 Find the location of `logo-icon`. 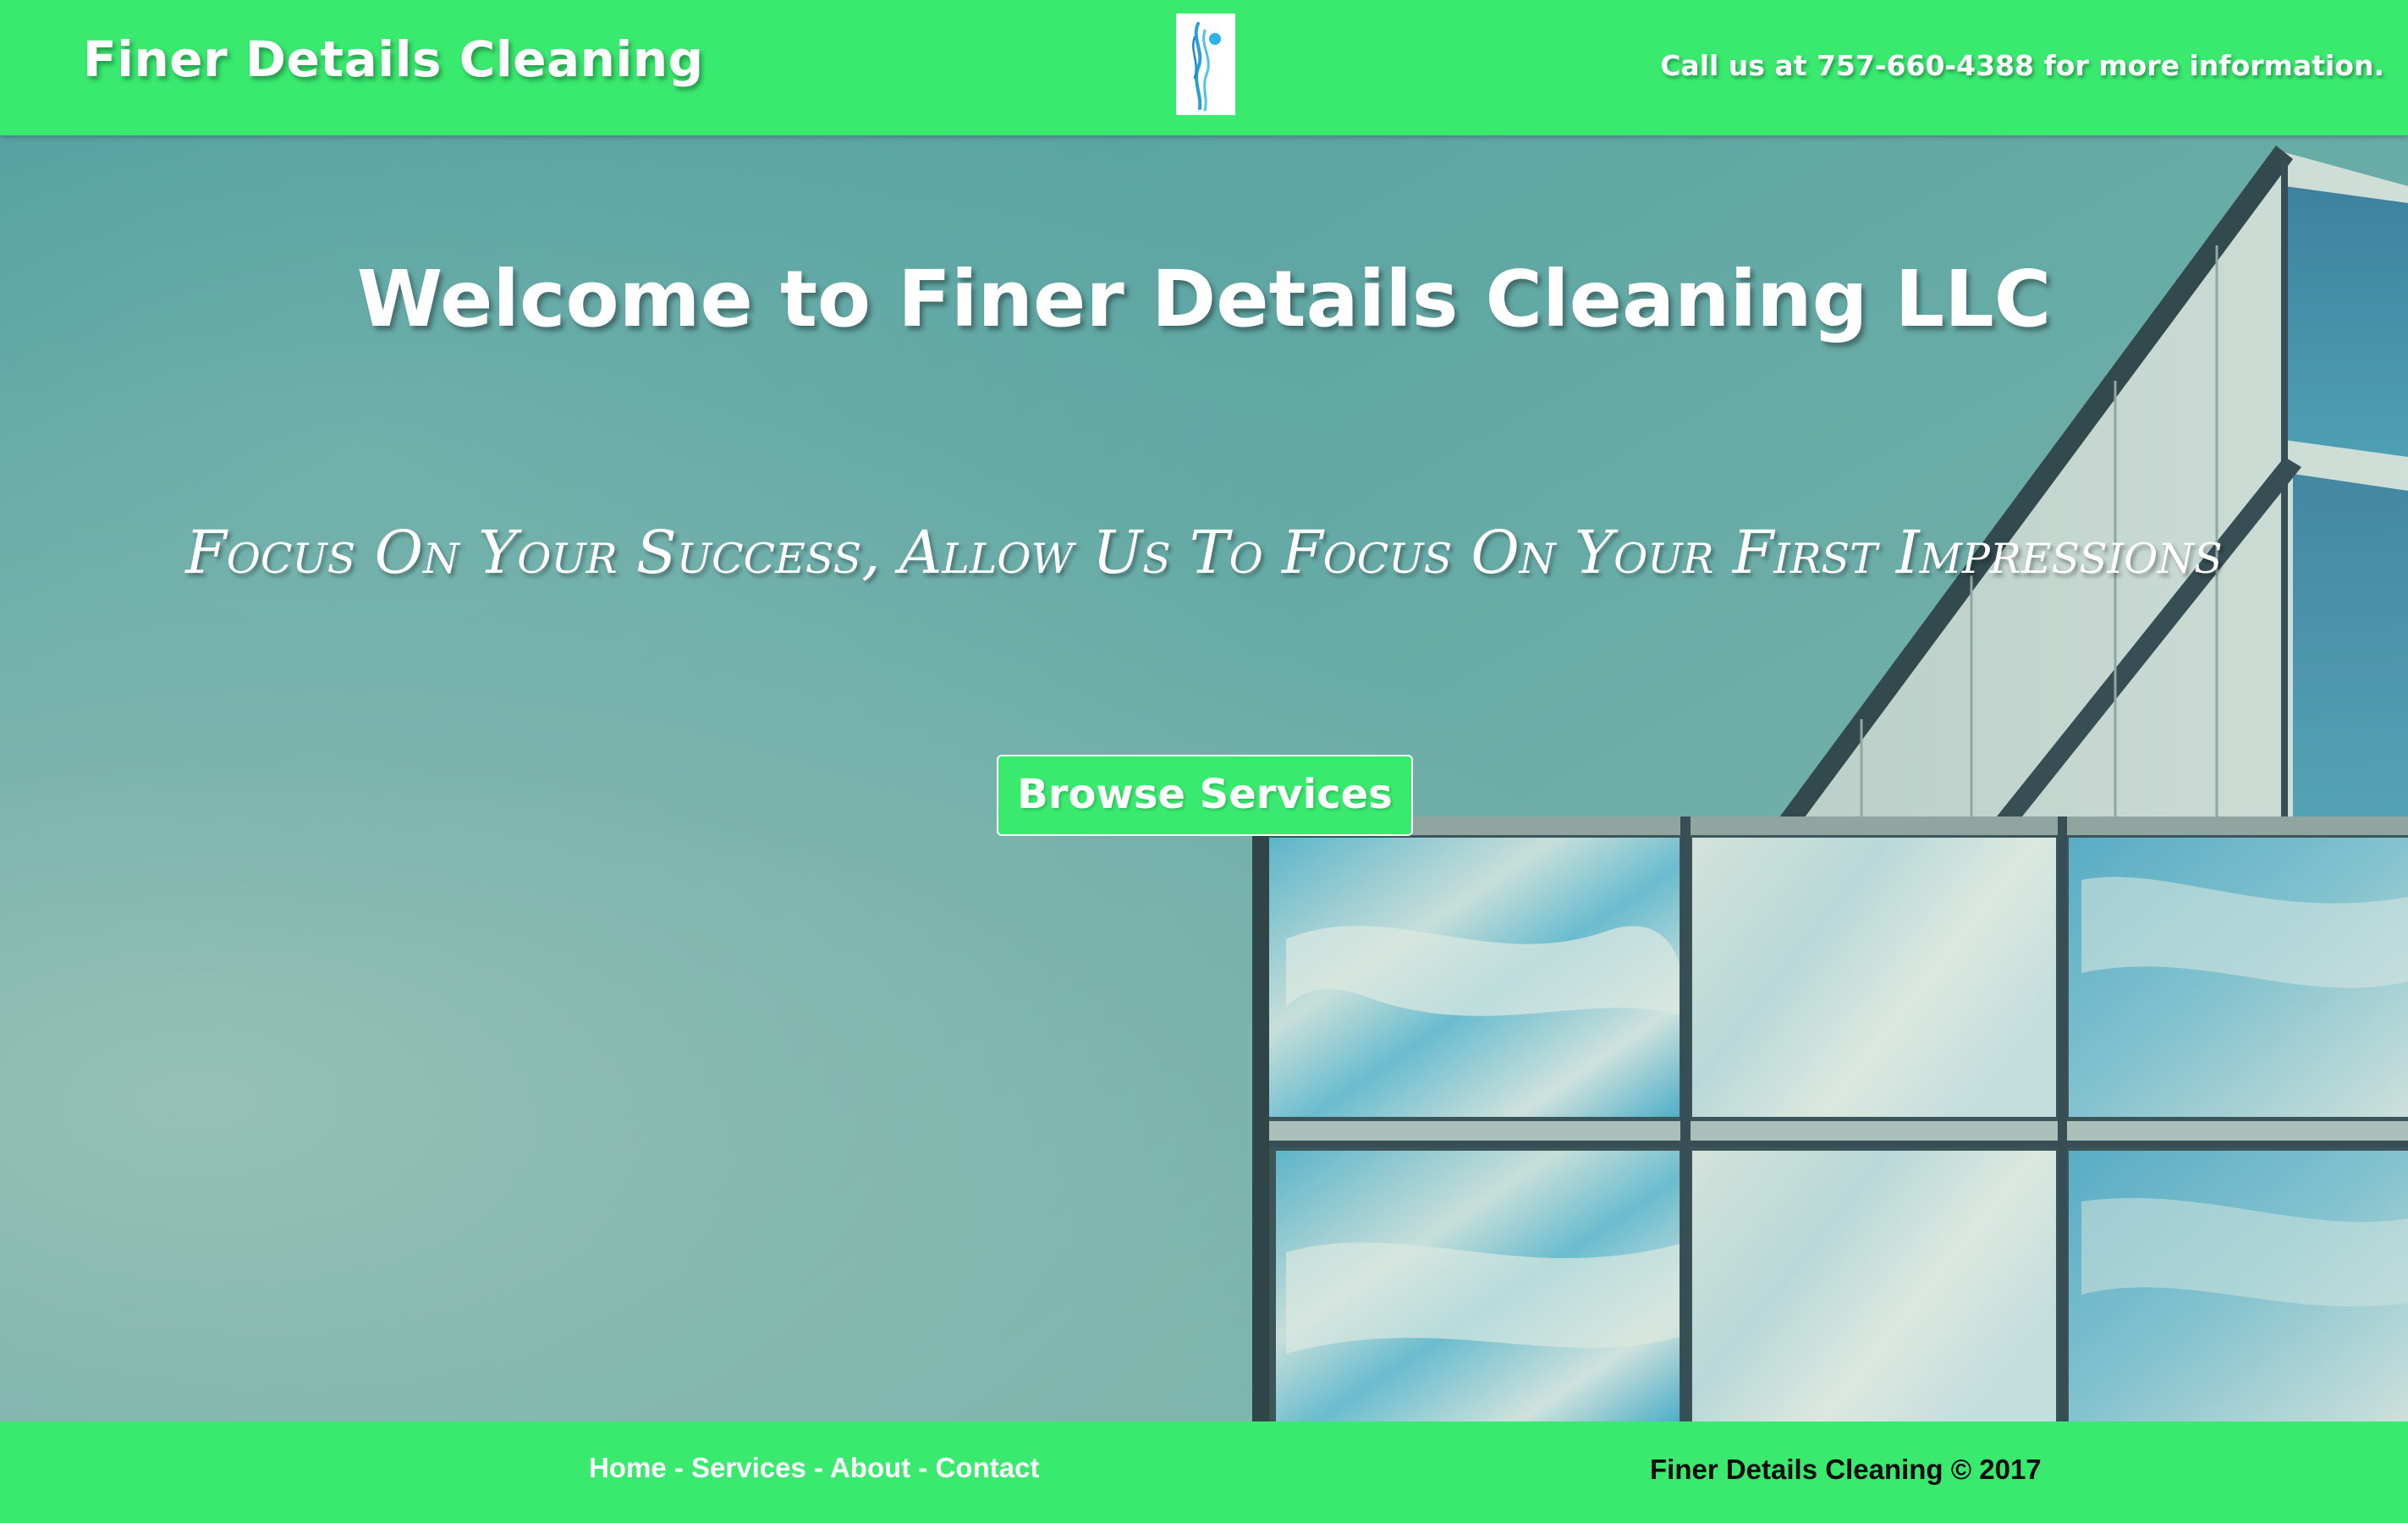

logo-icon is located at coordinates (1205, 64).